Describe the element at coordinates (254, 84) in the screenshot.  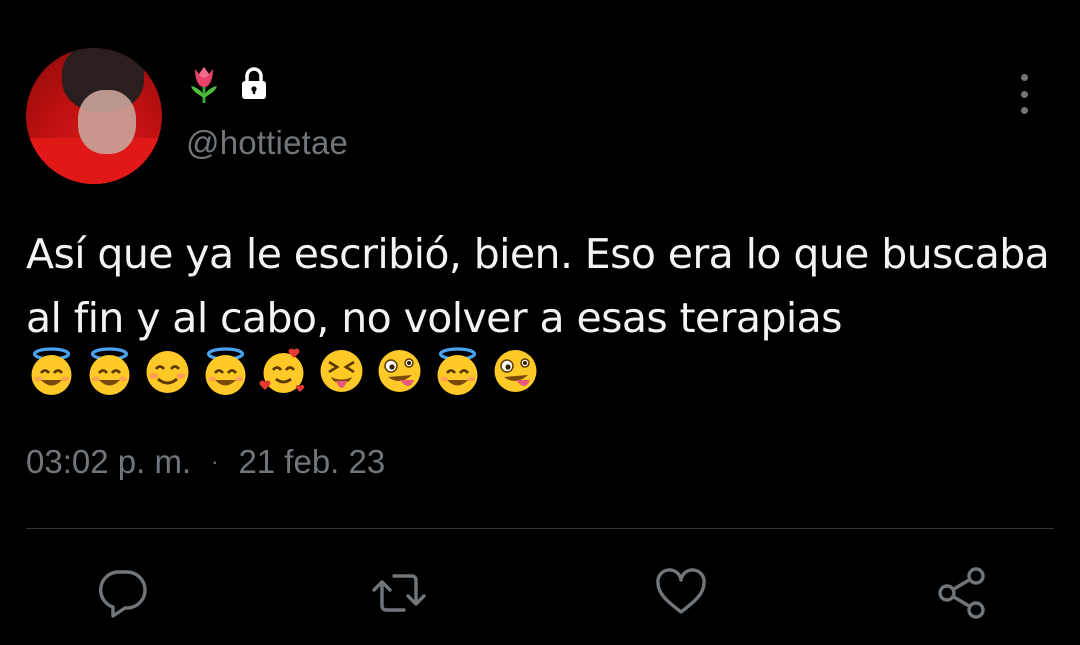
I see `lock-icon` at that location.